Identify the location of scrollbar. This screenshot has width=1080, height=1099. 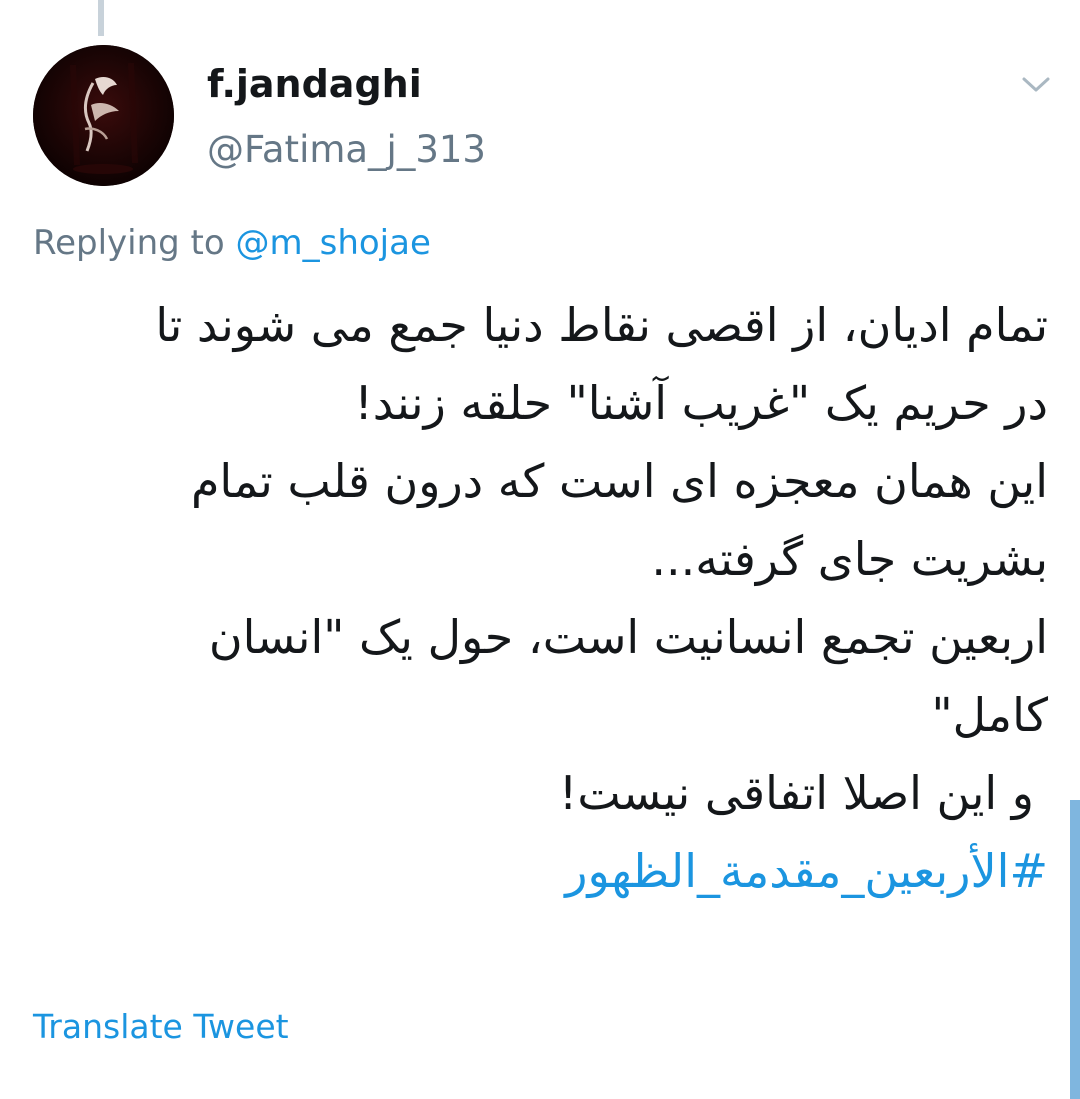
(1075, 949).